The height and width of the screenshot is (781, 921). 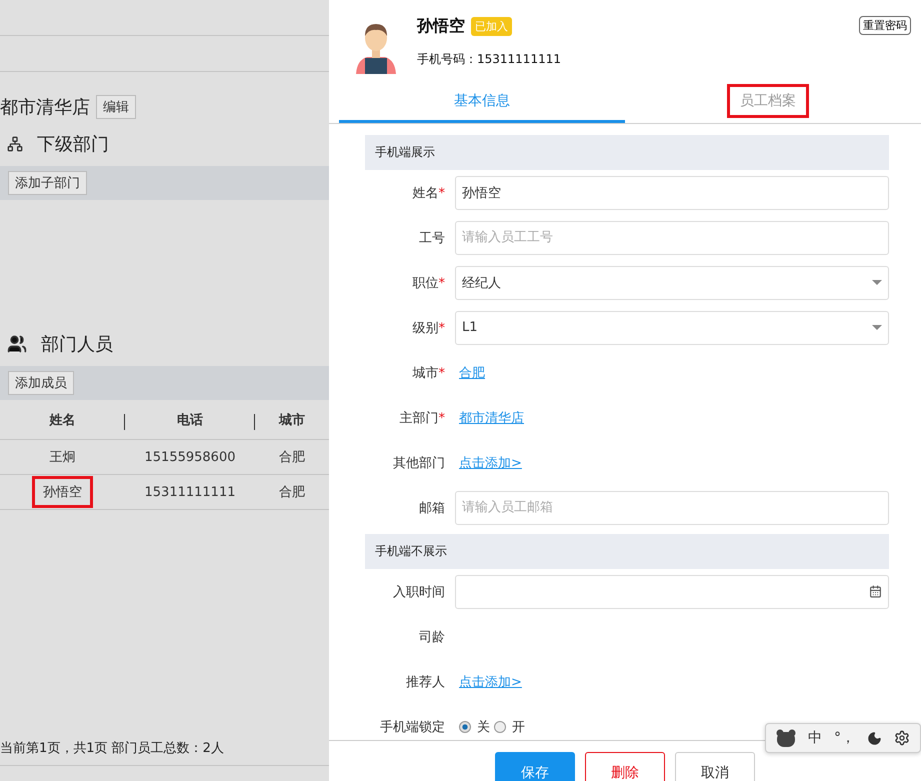 I want to click on select-field: 经纪人, so click(x=672, y=283).